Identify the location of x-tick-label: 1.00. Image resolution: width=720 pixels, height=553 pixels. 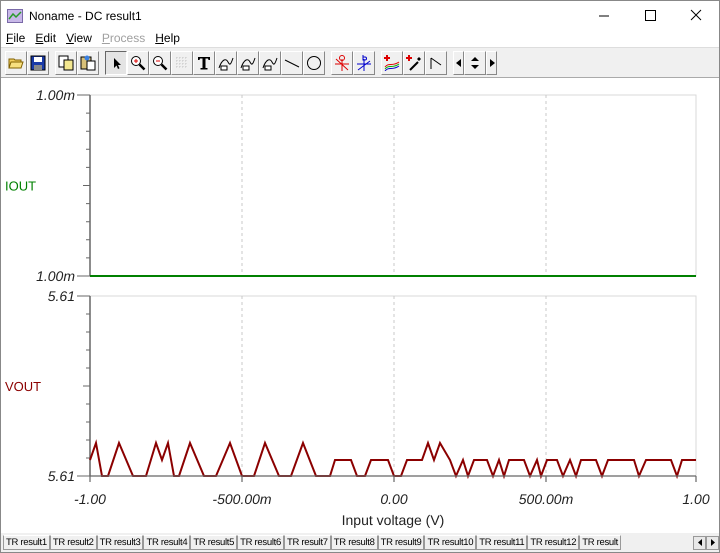
(696, 499).